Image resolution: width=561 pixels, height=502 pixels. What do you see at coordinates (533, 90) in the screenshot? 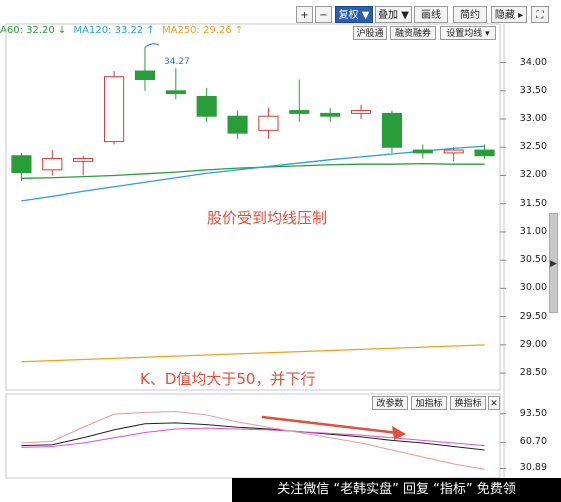
I see `price-tick-label: 33.50` at bounding box center [533, 90].